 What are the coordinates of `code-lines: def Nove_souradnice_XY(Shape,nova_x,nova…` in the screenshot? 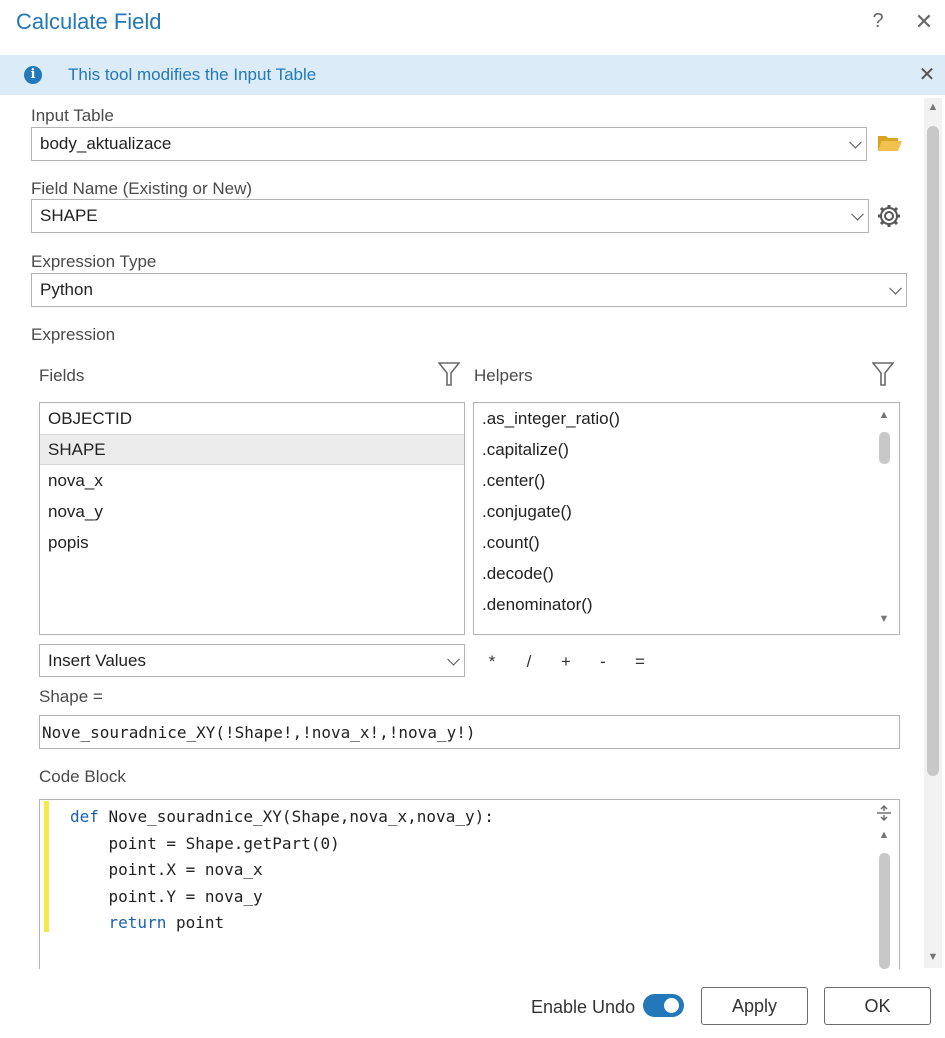 It's located at (282, 870).